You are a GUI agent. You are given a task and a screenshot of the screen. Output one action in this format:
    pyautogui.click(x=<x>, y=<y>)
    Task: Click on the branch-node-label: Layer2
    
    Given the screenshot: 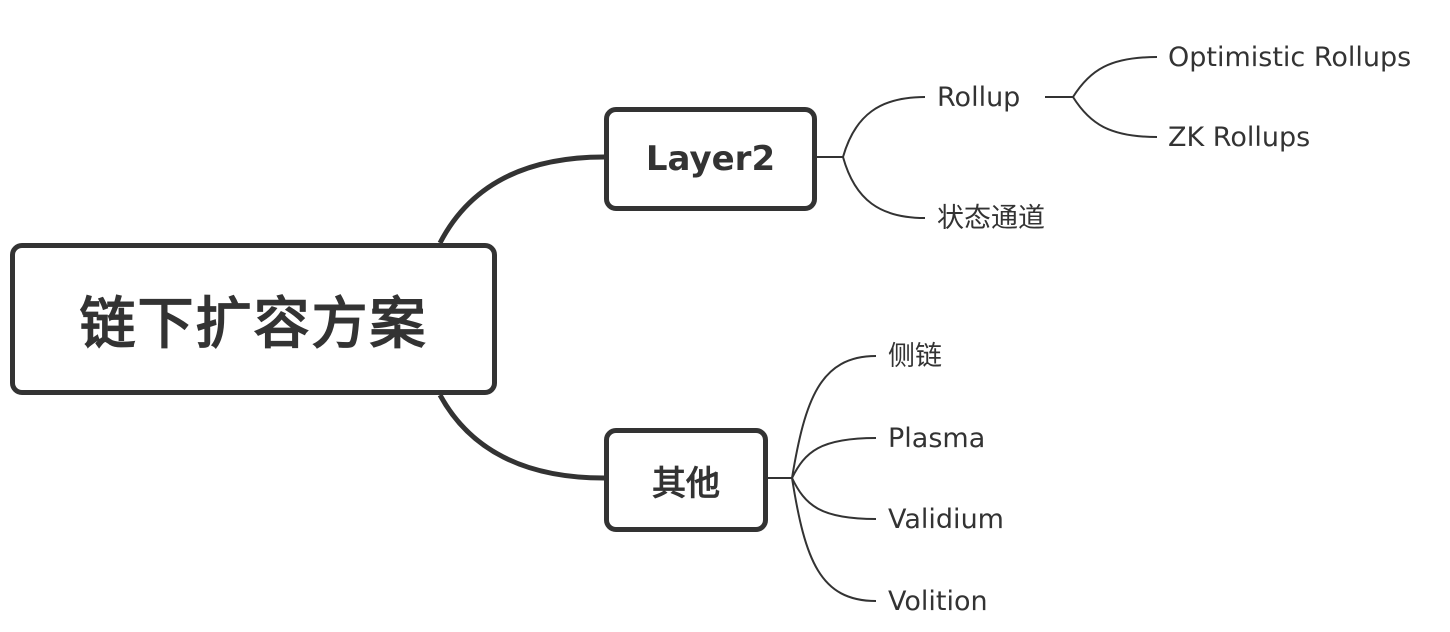 What is the action you would take?
    pyautogui.click(x=710, y=159)
    